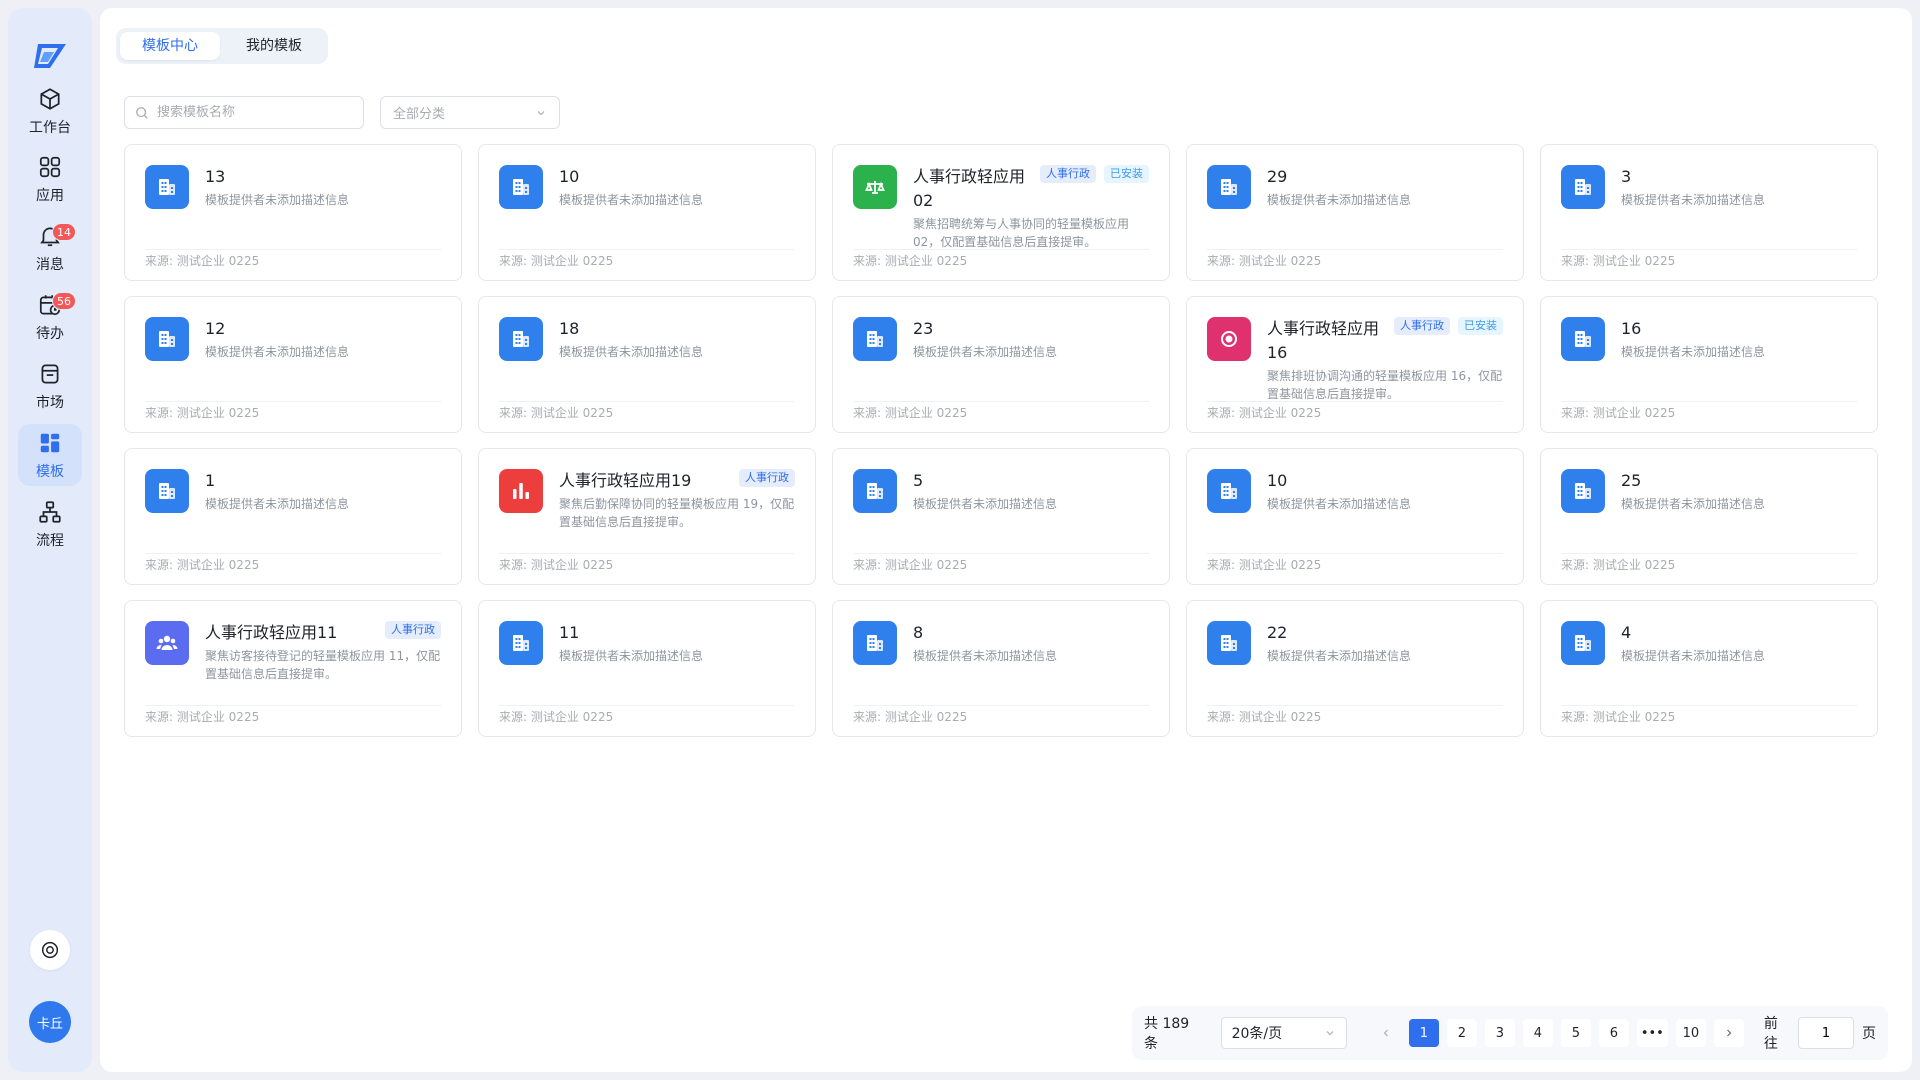 The width and height of the screenshot is (1920, 1080). Describe the element at coordinates (1613, 1033) in the screenshot. I see `page-button: 6` at that location.